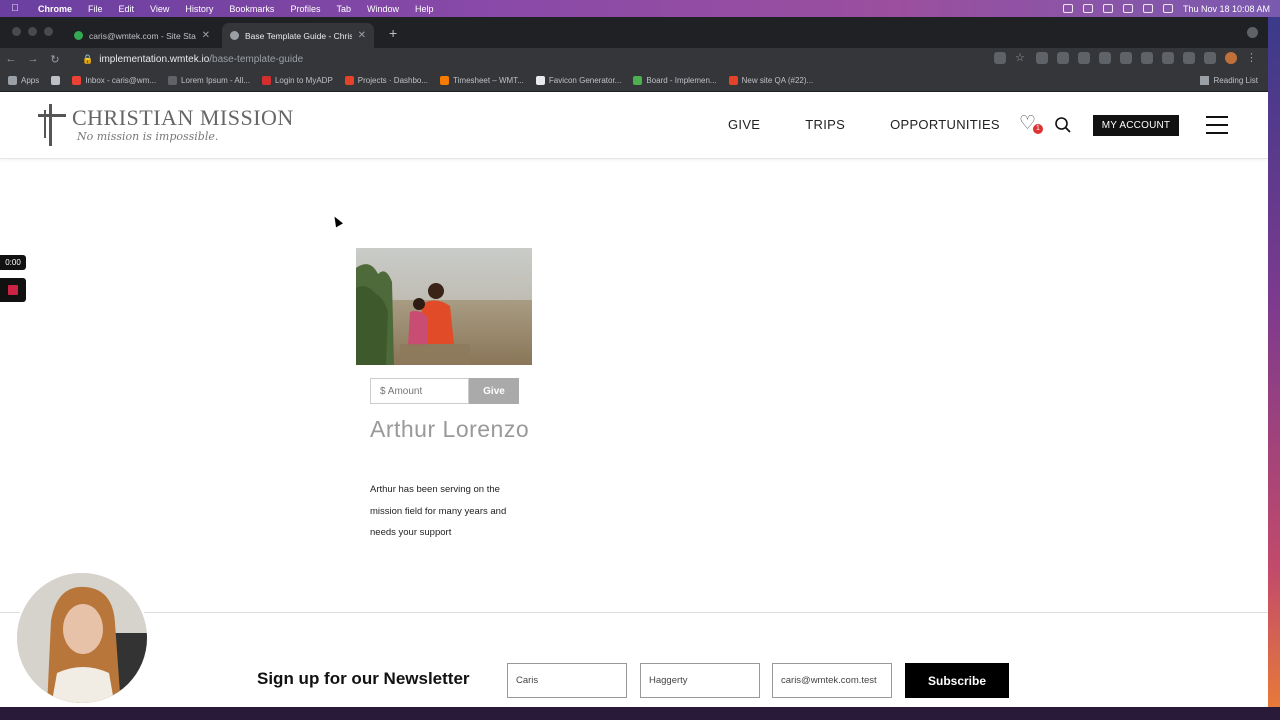 The height and width of the screenshot is (720, 1280). Describe the element at coordinates (16, 31) in the screenshot. I see `close-window-button` at that location.